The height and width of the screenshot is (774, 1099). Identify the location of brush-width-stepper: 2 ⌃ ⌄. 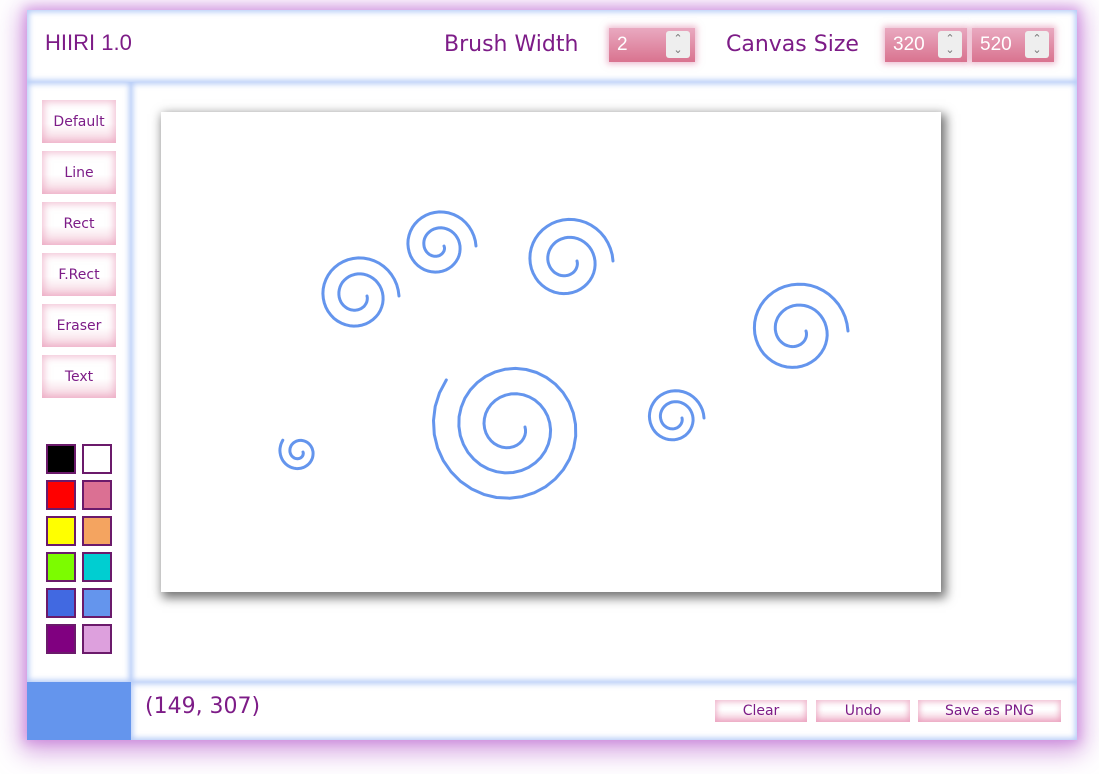
(652, 45).